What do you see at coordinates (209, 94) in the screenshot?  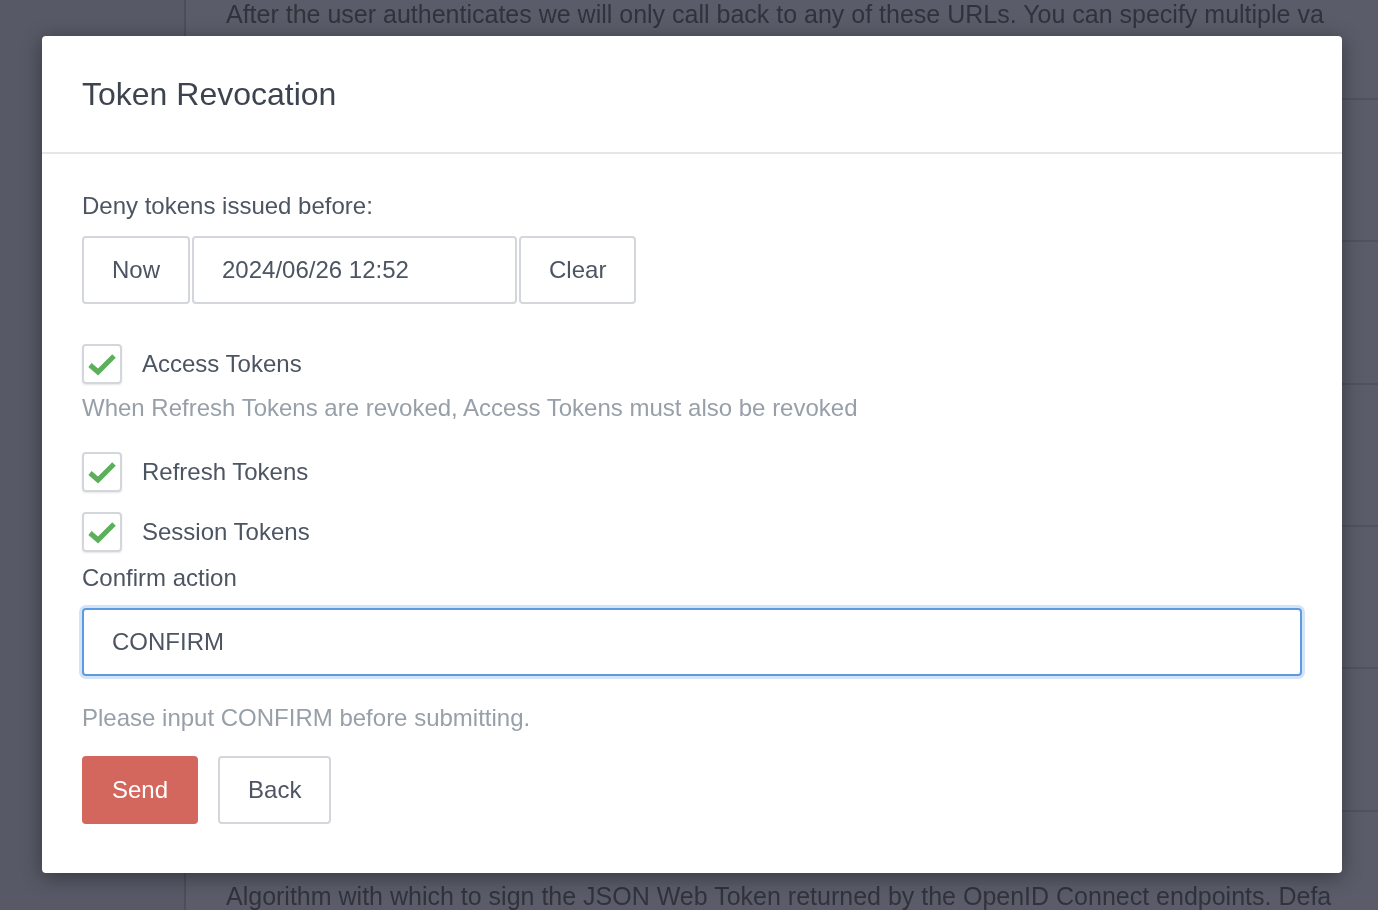 I see `dialog-title: Token Revocation` at bounding box center [209, 94].